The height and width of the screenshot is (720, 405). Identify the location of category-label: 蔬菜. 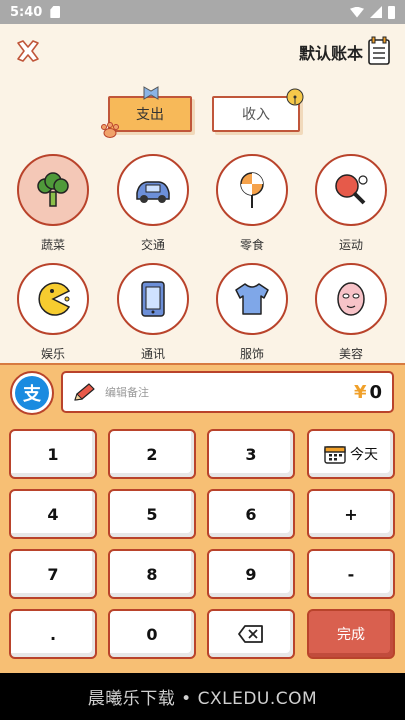
(52, 245).